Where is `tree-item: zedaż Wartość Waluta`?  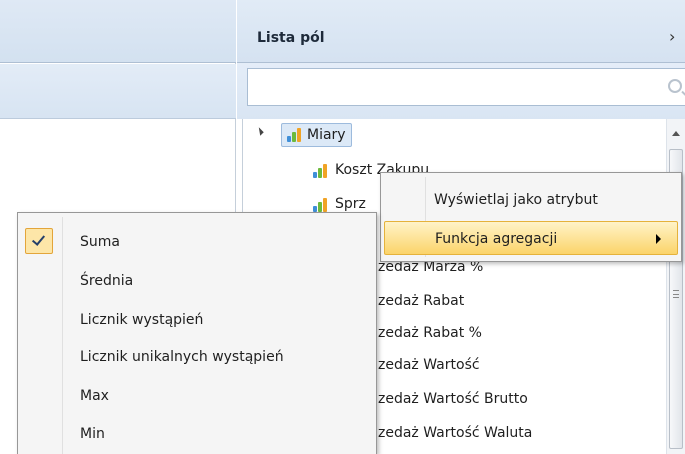
tree-item: zedaż Wartość Waluta is located at coordinates (455, 433).